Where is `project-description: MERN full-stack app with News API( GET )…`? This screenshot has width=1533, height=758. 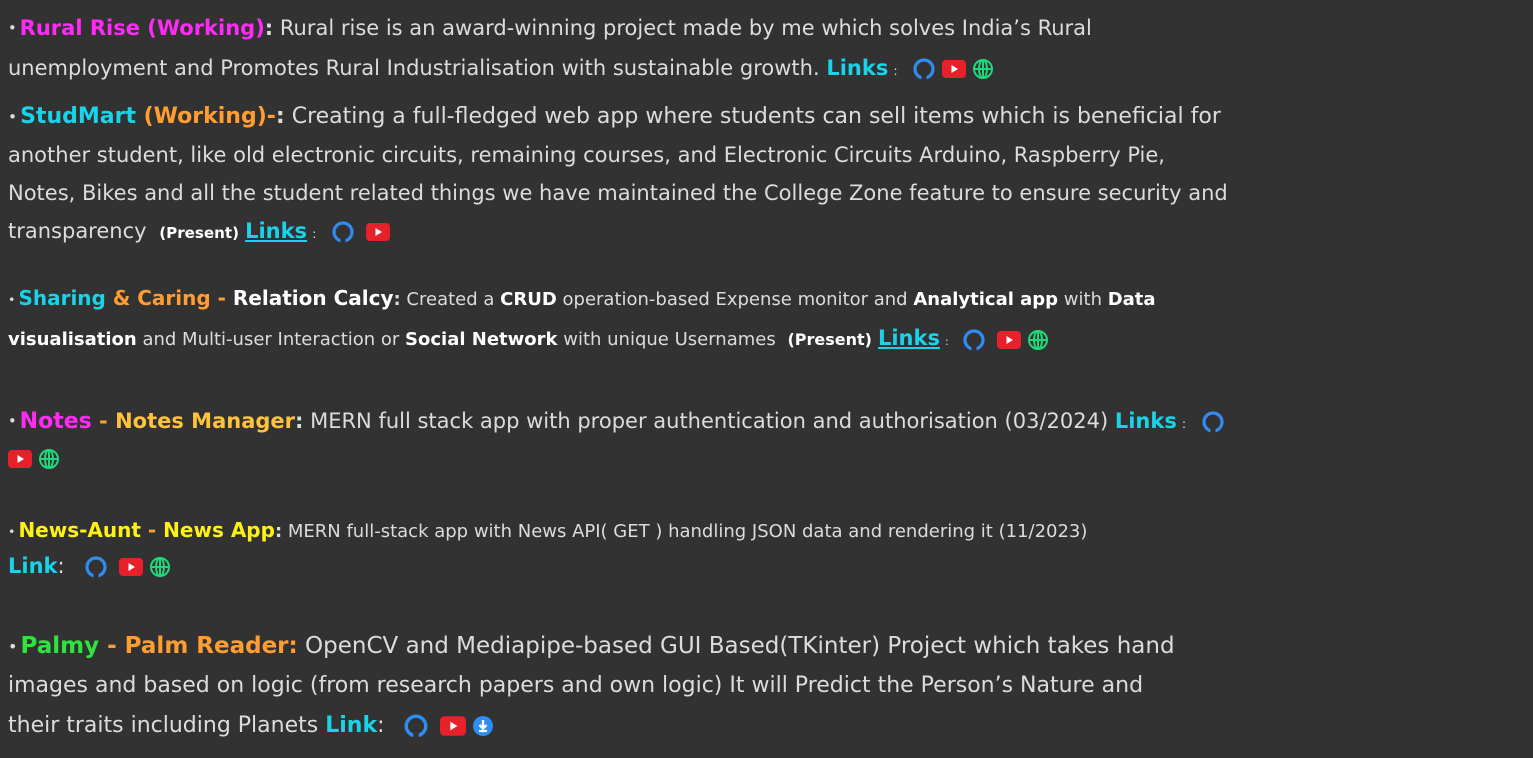
project-description: MERN full-stack app with News API( GET )… is located at coordinates (685, 531).